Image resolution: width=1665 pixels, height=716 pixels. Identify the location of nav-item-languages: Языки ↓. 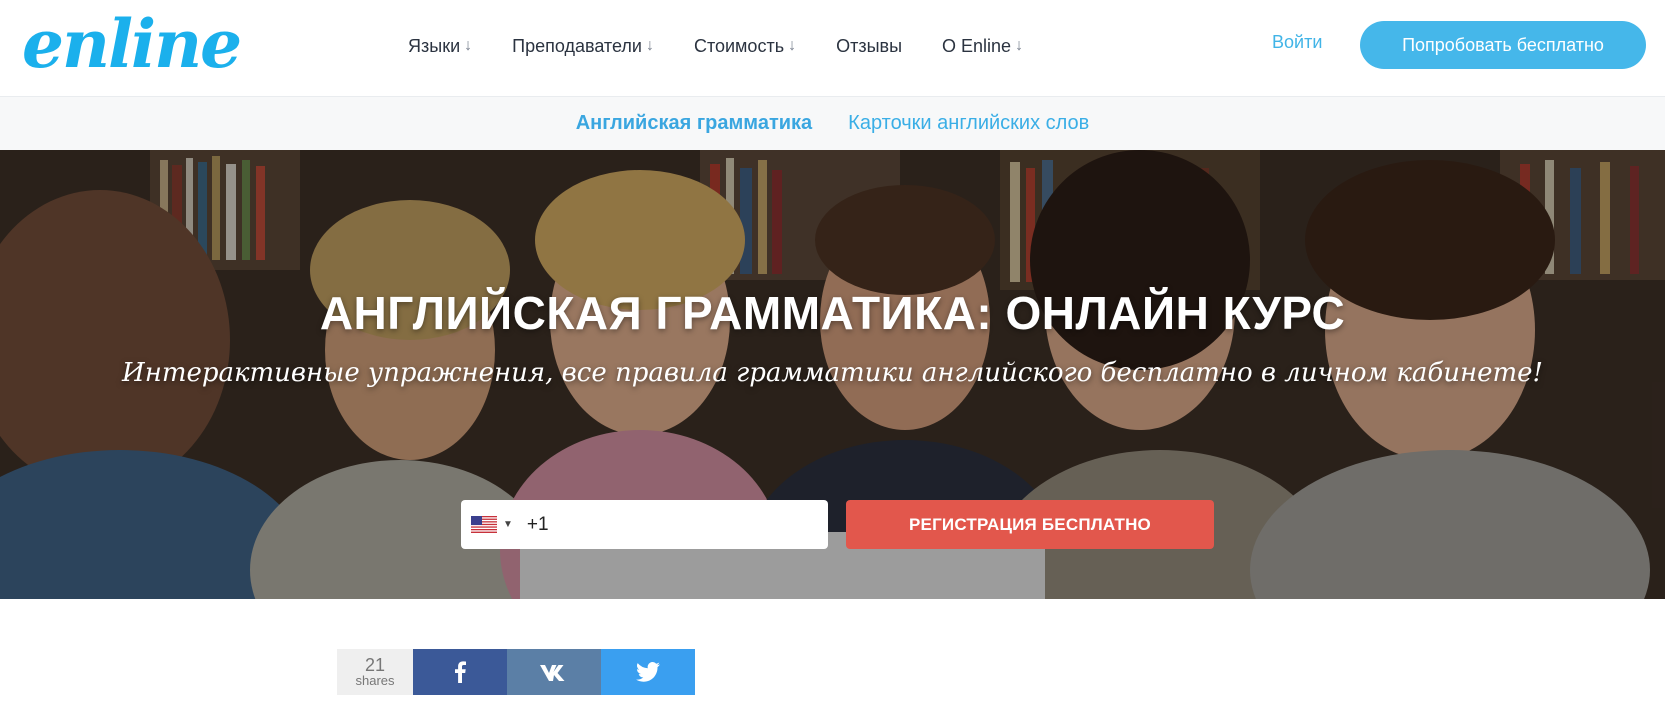
(440, 46).